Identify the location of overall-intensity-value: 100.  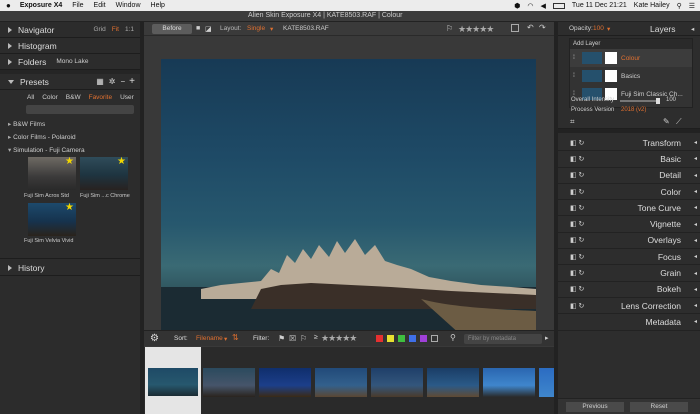
(671, 100).